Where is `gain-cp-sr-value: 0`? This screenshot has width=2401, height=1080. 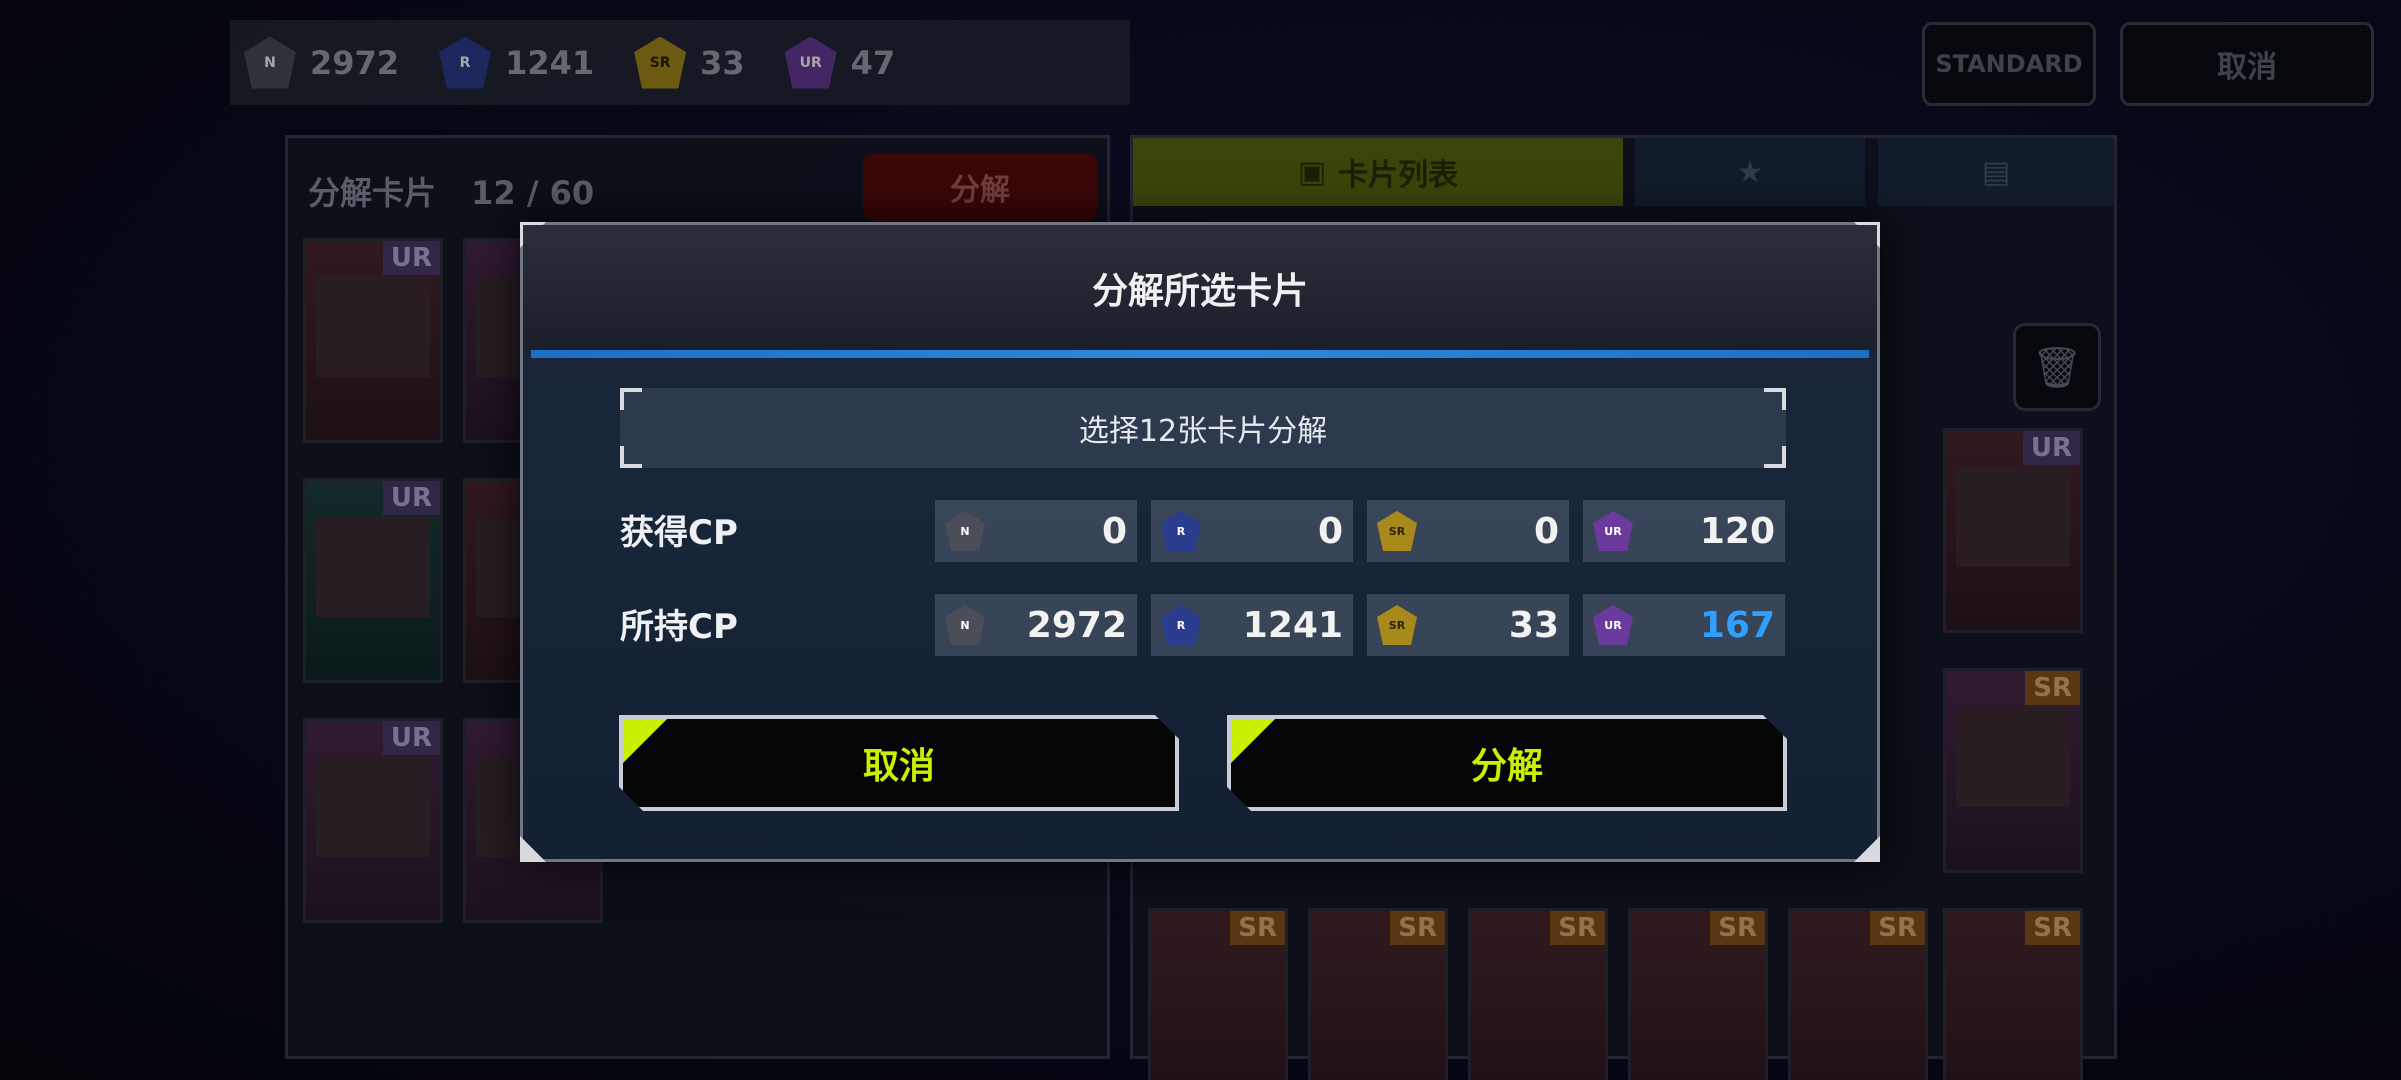 gain-cp-sr-value: 0 is located at coordinates (1546, 531).